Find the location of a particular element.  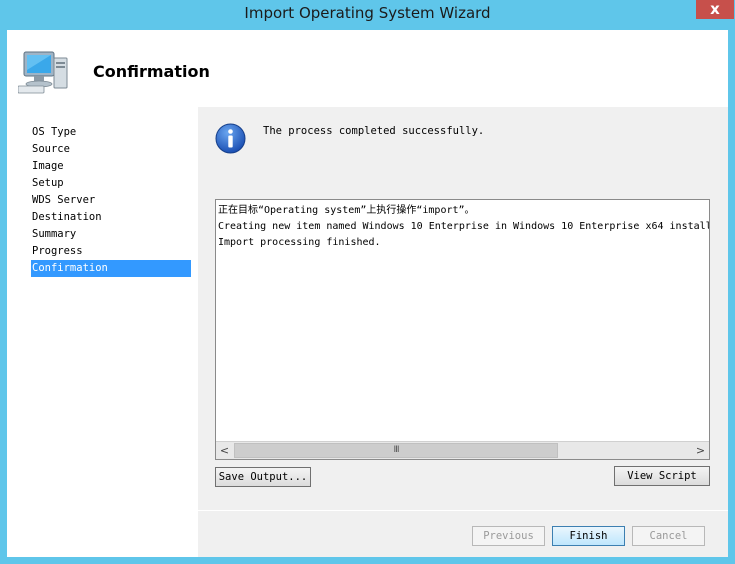

divider is located at coordinates (463, 510).